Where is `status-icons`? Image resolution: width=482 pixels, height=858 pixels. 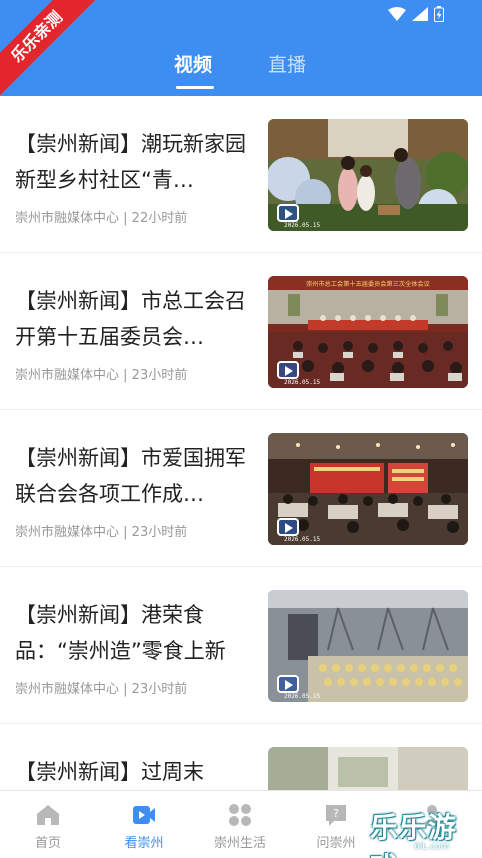
status-icons is located at coordinates (416, 14).